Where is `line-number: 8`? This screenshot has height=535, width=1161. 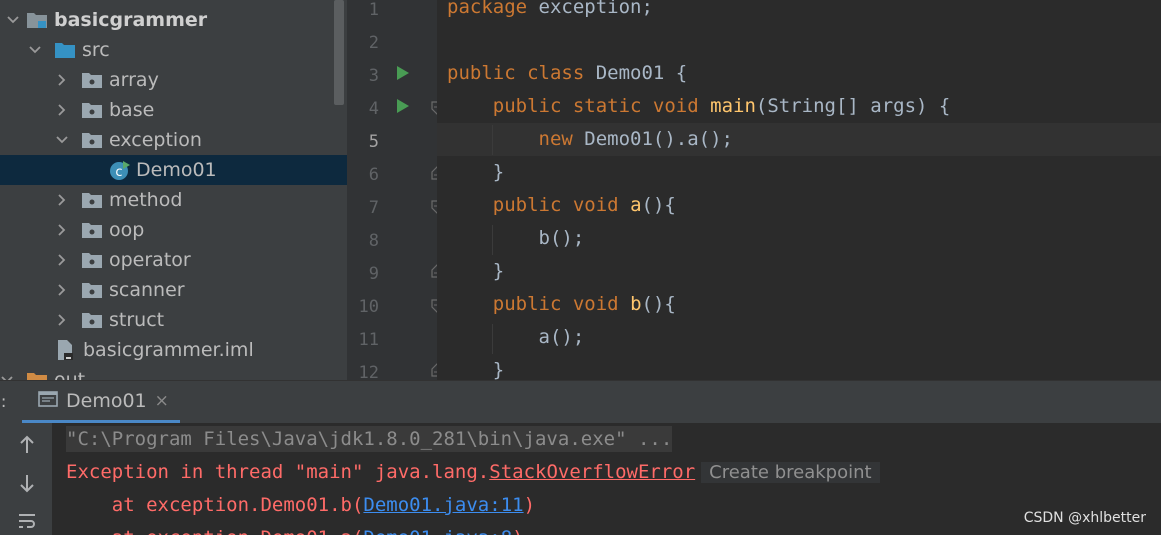
line-number: 8 is located at coordinates (373, 241).